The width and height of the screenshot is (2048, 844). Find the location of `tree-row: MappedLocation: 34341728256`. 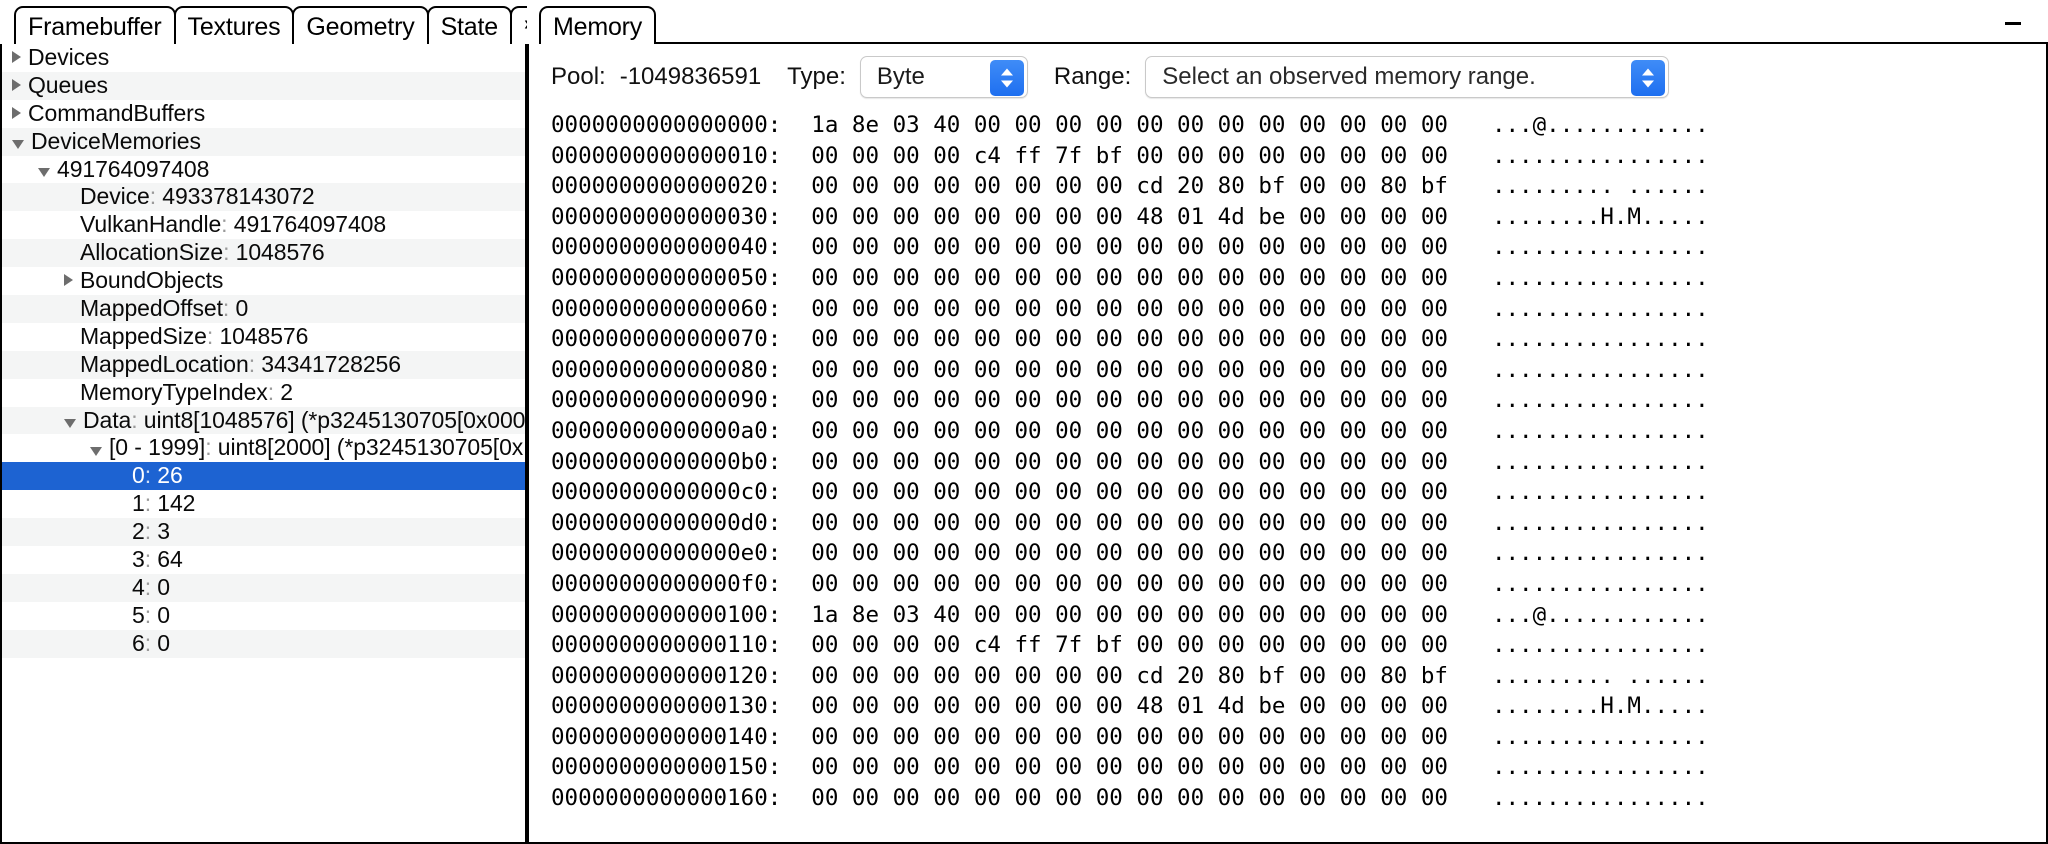

tree-row: MappedLocation: 34341728256 is located at coordinates (263, 364).